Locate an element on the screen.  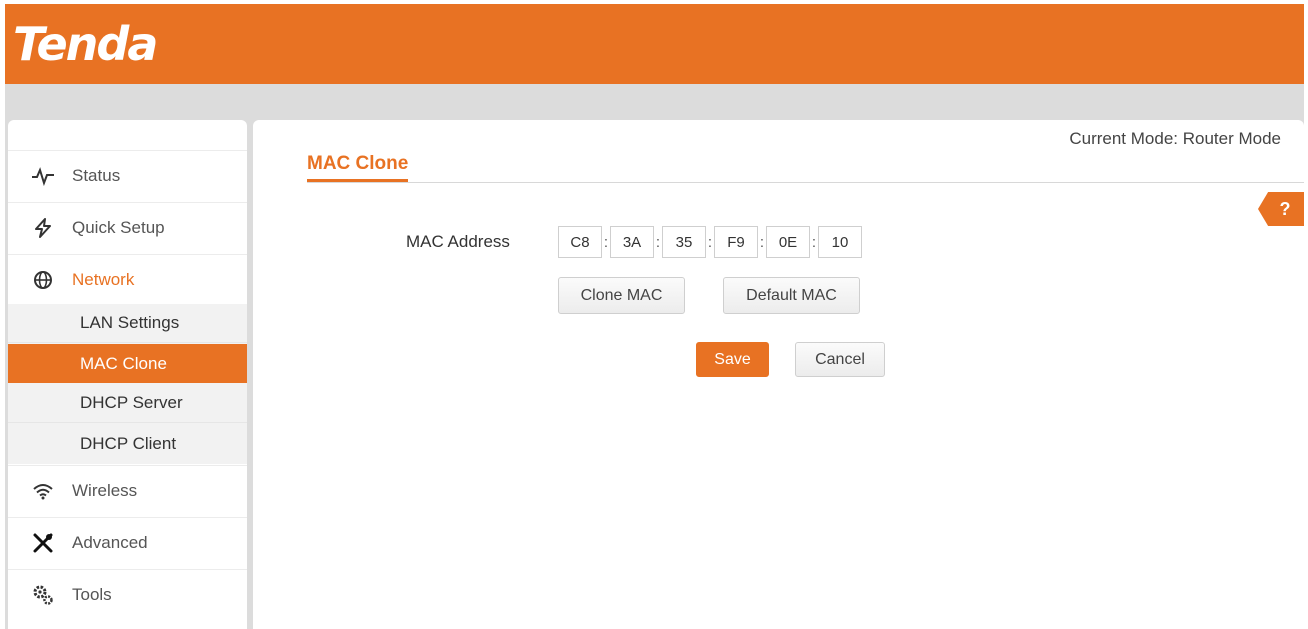
sidebar-item-wireless: Wireless is located at coordinates (127, 490).